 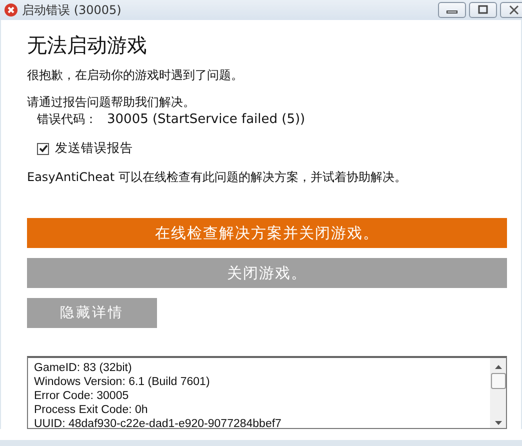 What do you see at coordinates (267, 233) in the screenshot?
I see `check-online-button: 在线检查解决方案并关闭游戏。` at bounding box center [267, 233].